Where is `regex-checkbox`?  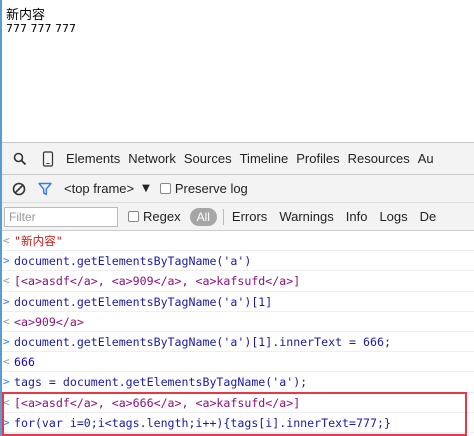 regex-checkbox is located at coordinates (133, 216).